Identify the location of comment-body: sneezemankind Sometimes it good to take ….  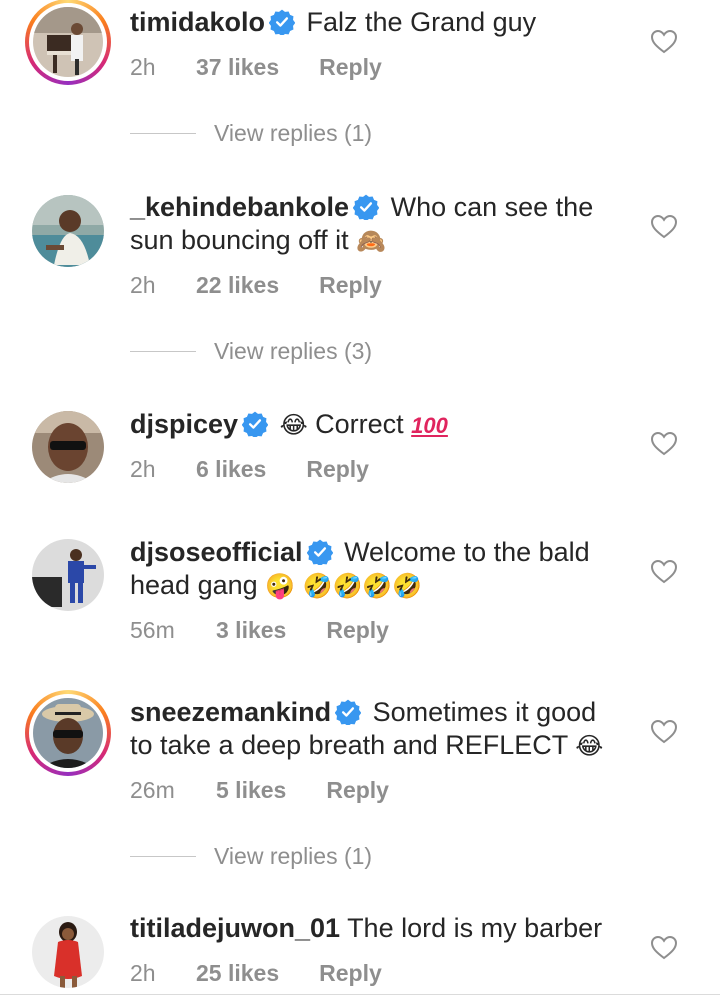
(380, 729).